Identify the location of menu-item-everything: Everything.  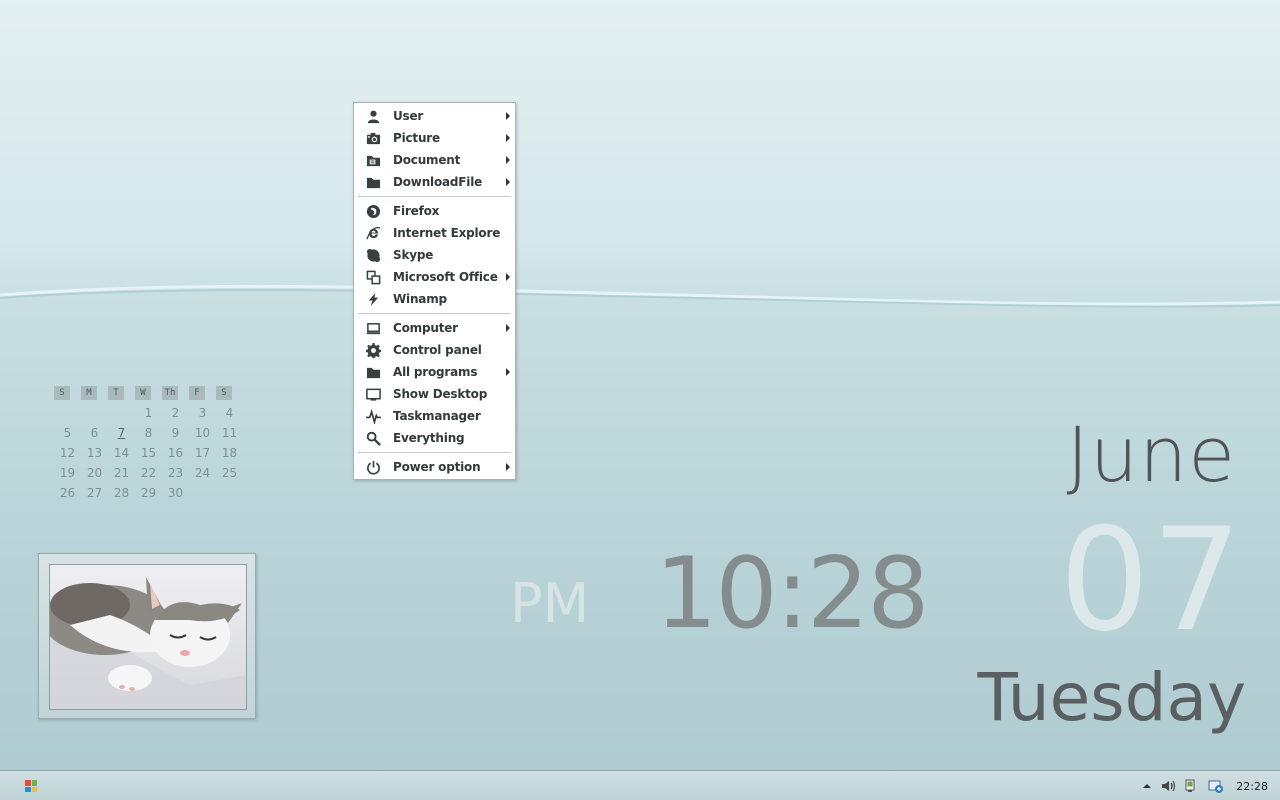
(434, 438).